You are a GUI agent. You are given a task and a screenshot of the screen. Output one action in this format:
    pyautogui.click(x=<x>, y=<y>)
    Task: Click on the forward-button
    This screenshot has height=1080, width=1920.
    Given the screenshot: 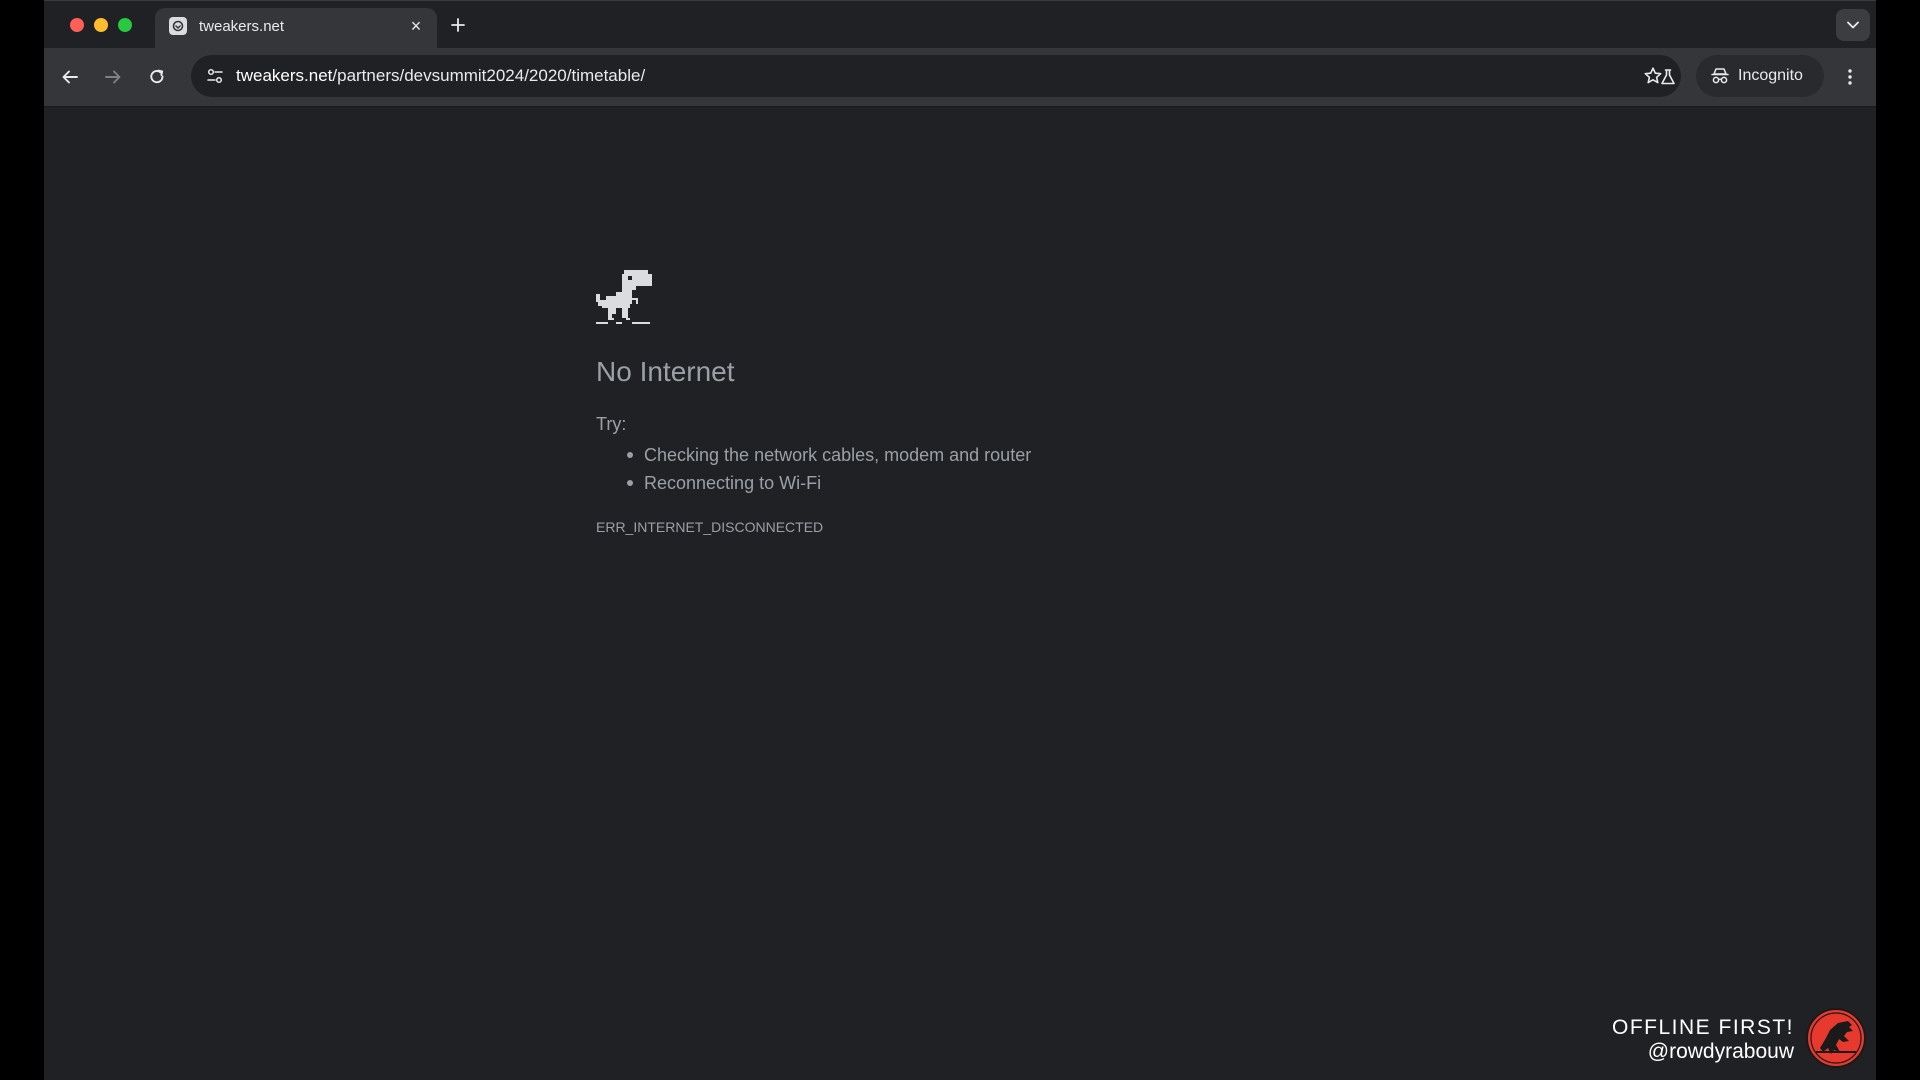 What is the action you would take?
    pyautogui.click(x=113, y=77)
    